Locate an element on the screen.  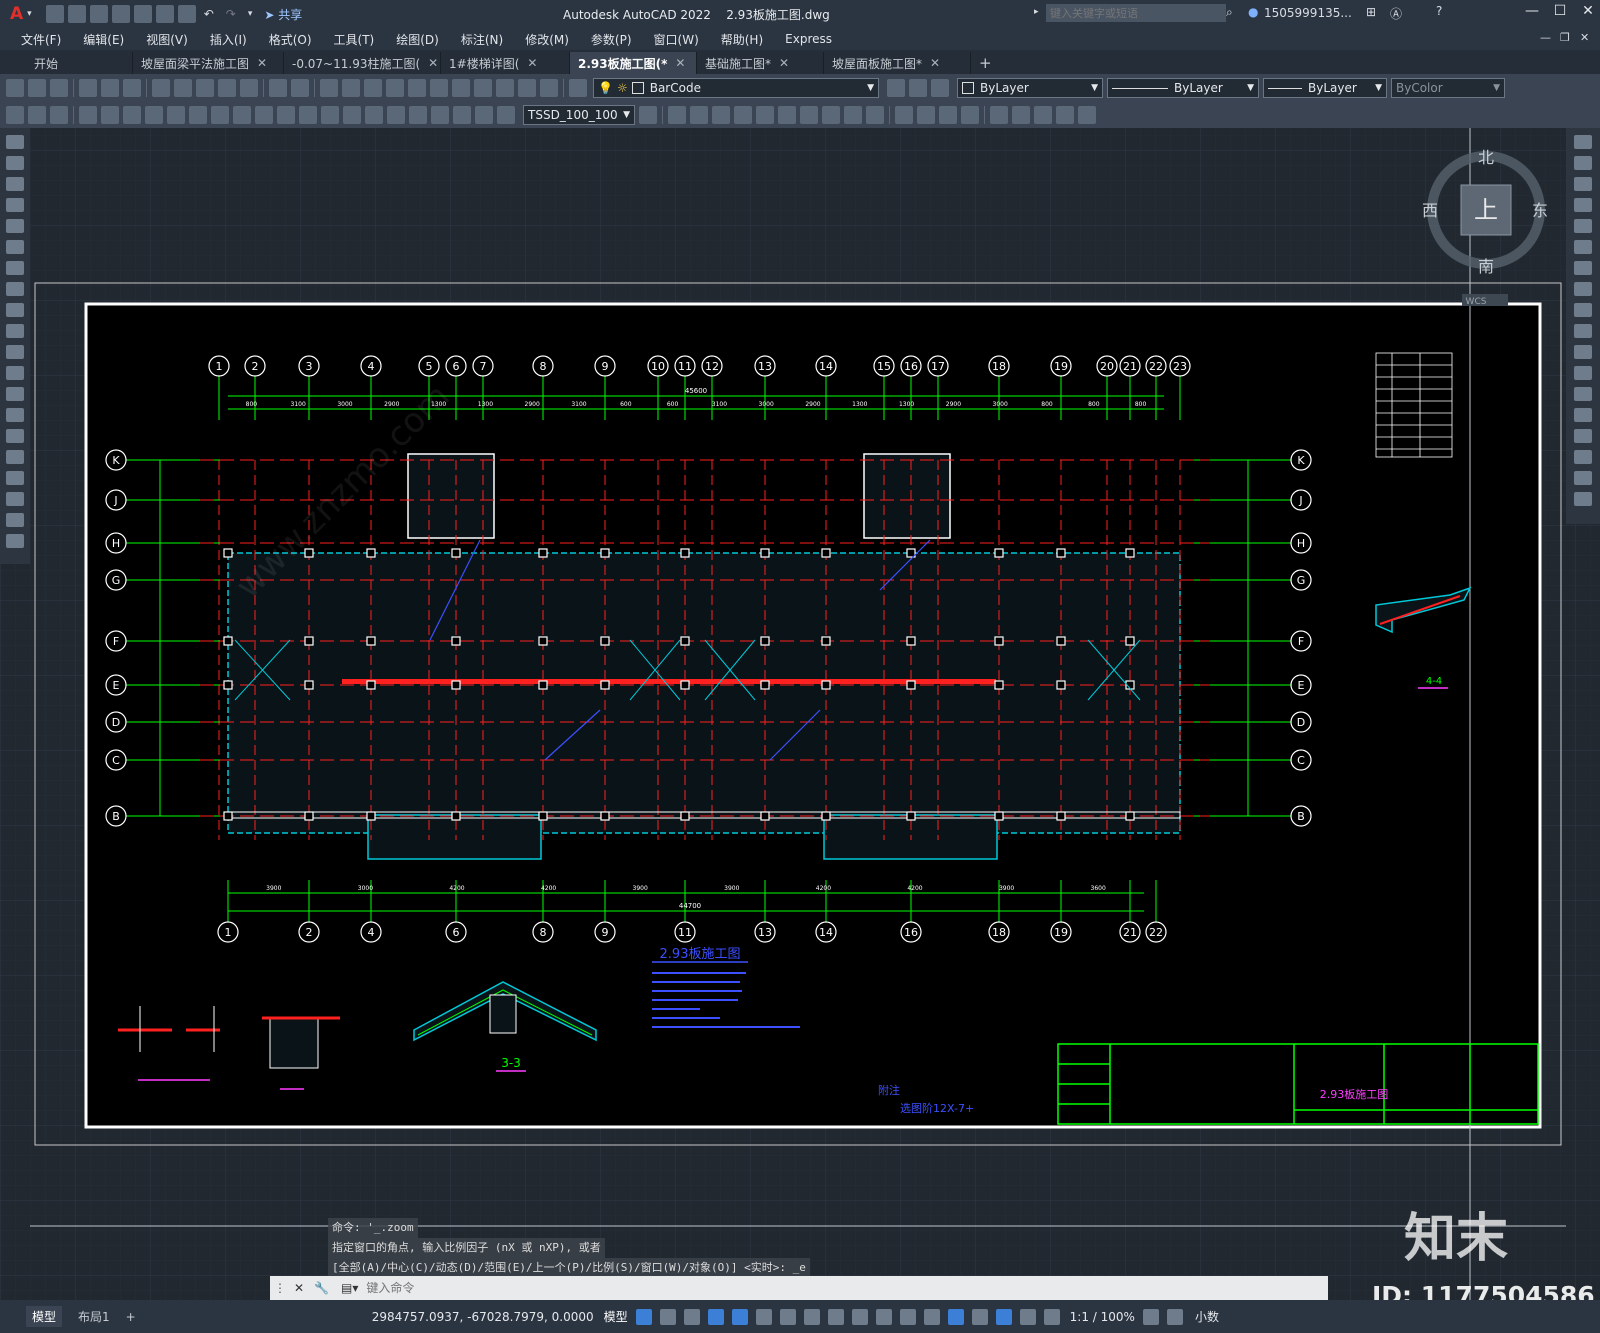
make-block-icon is located at coordinates (15, 394).